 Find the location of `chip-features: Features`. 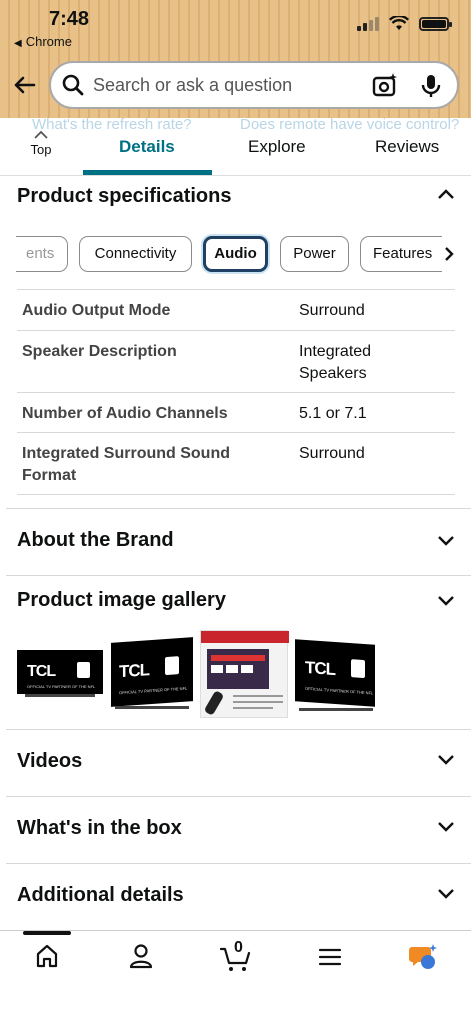

chip-features: Features is located at coordinates (401, 254).